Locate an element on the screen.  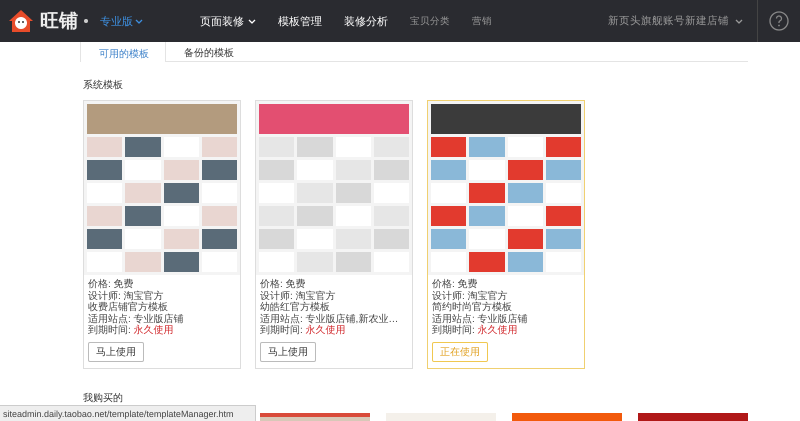
account-menu: 新页头旗舰账号新建店铺 is located at coordinates (682, 21).